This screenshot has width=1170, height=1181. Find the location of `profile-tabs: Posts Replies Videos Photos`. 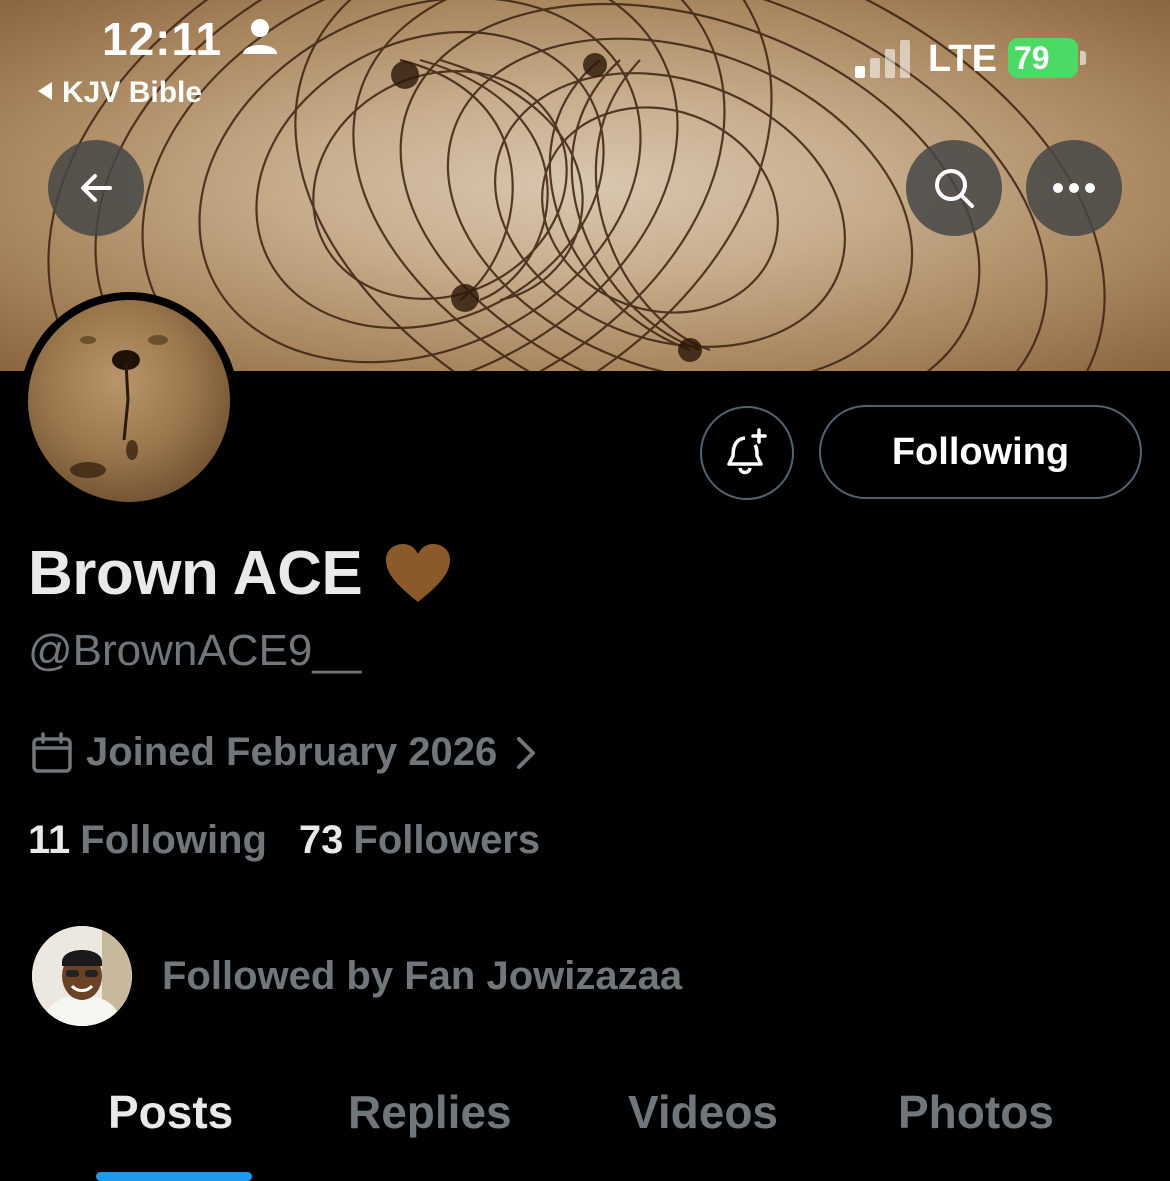

profile-tabs: Posts Replies Videos Photos is located at coordinates (585, 1133).